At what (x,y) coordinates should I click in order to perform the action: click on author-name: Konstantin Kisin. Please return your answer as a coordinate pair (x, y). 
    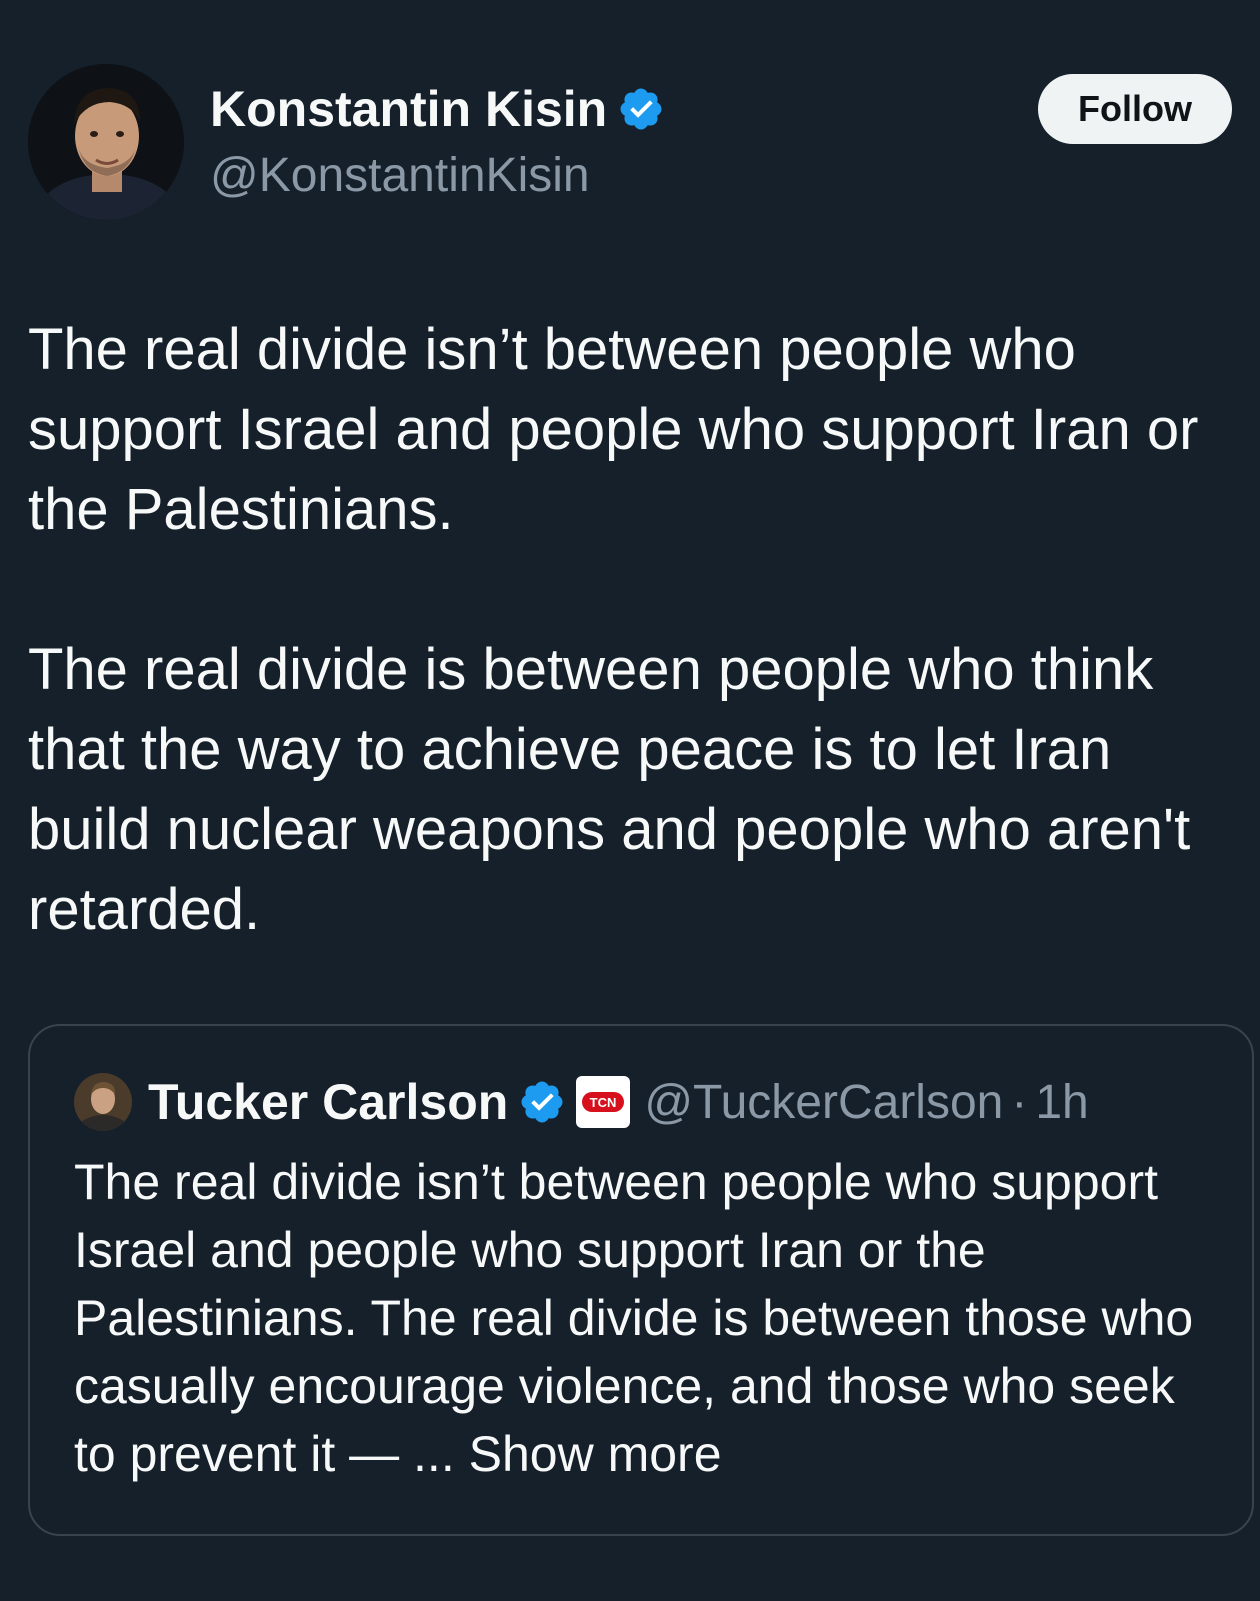
    Looking at the image, I should click on (408, 109).